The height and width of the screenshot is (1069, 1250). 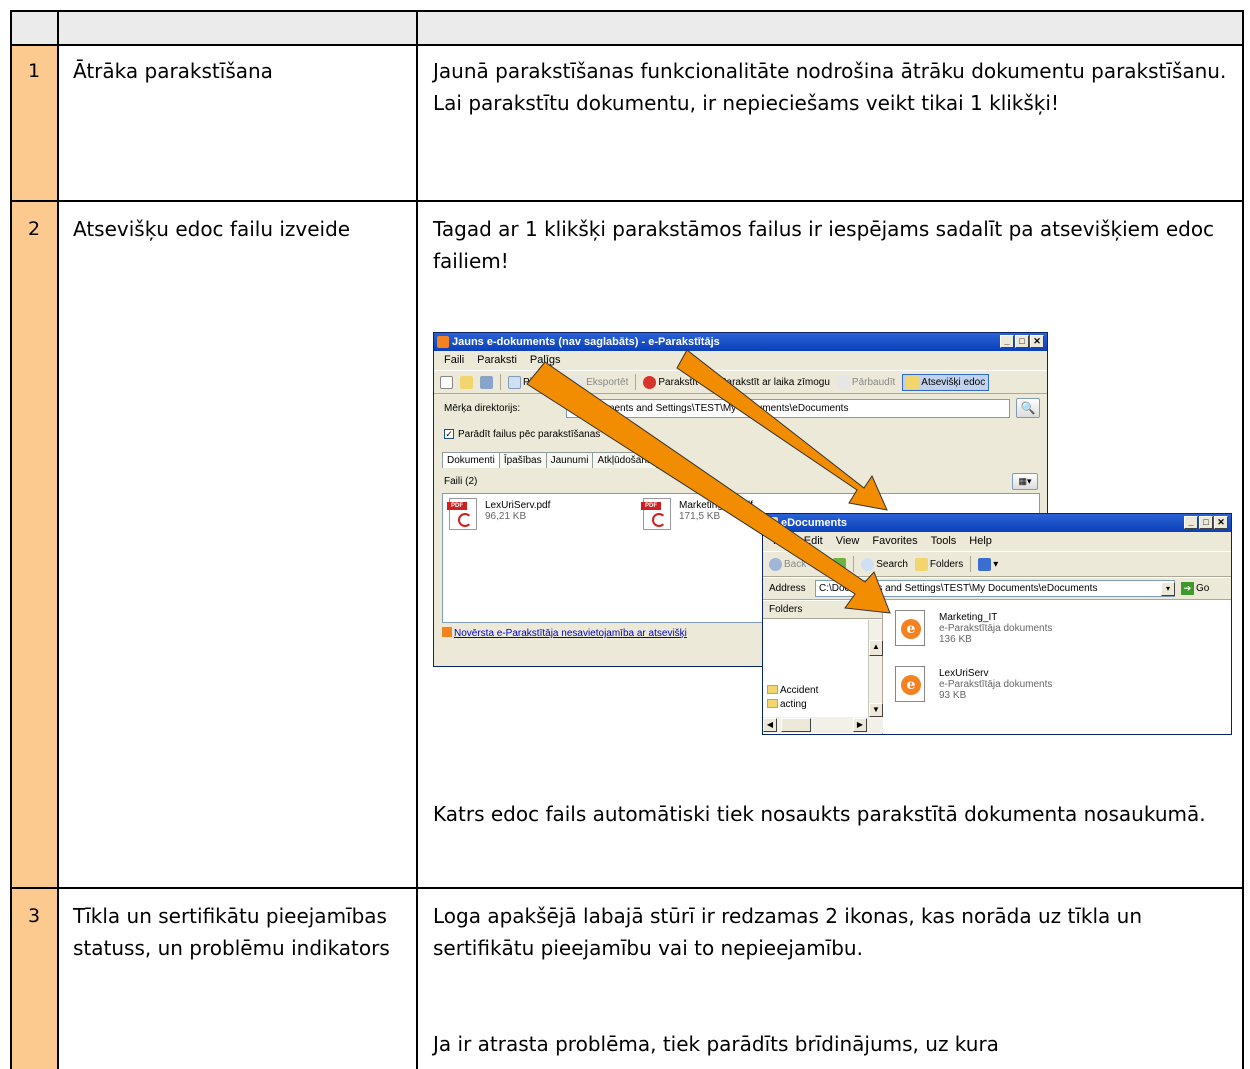 What do you see at coordinates (212, 229) in the screenshot?
I see `feature-title: Atsevišķu edoc failu izveide` at bounding box center [212, 229].